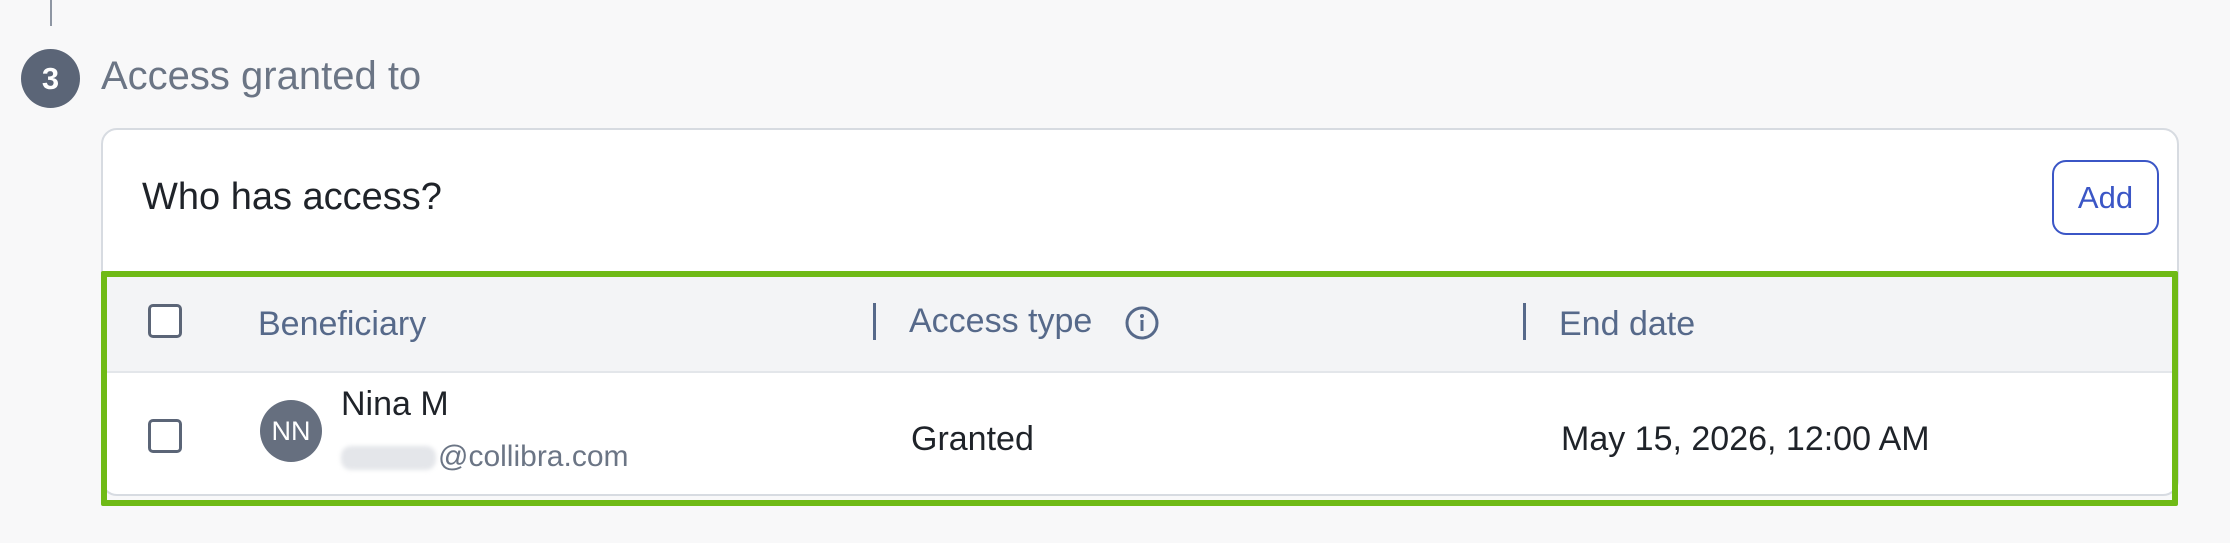 This screenshot has height=543, width=2230. I want to click on card-title: Who has access?, so click(292, 197).